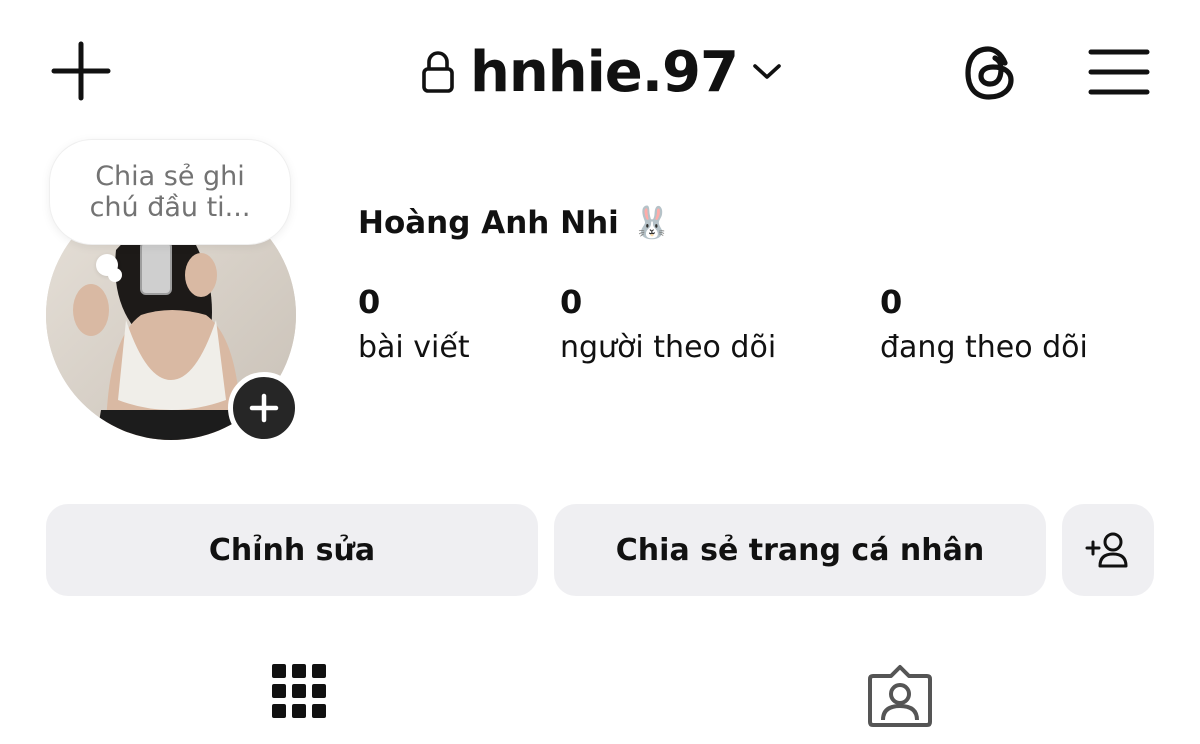 The image size is (1200, 744). Describe the element at coordinates (604, 72) in the screenshot. I see `username: hnhie.97` at that location.